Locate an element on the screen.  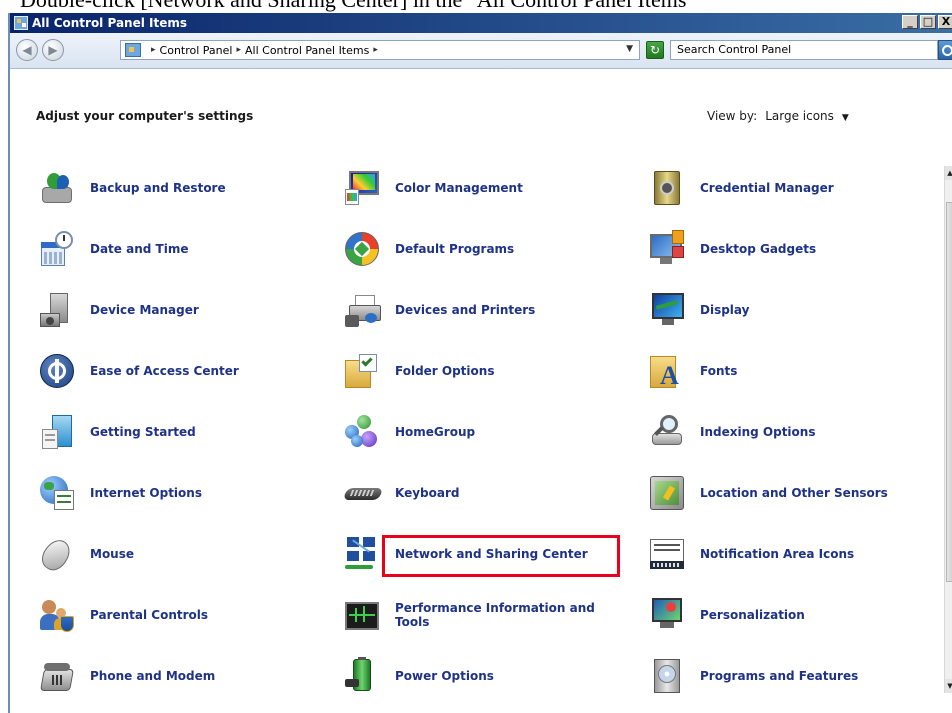
item-label: Mouse is located at coordinates (112, 554).